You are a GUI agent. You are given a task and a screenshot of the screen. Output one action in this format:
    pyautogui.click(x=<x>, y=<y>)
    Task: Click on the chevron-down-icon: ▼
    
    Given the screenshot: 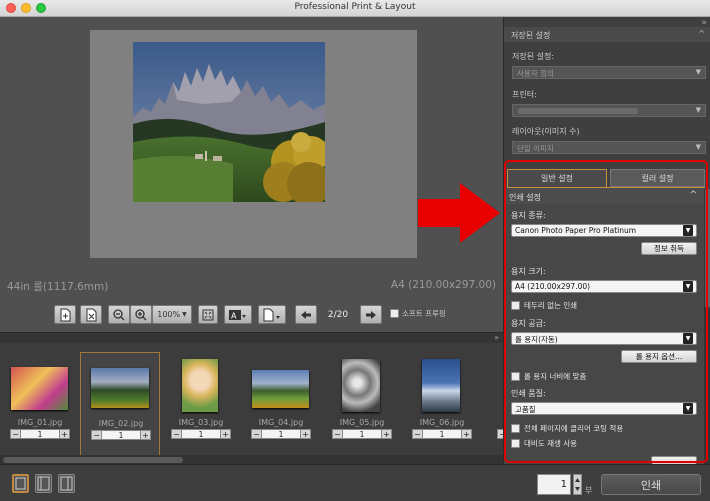 What is the action you would take?
    pyautogui.click(x=698, y=147)
    